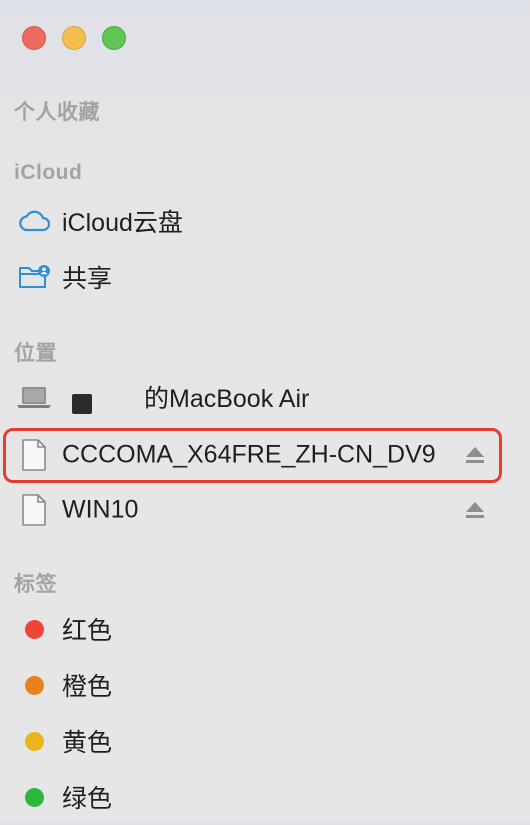 This screenshot has height=825, width=530. Describe the element at coordinates (227, 399) in the screenshot. I see `sidebar-item-label: 的MacBook Air` at that location.